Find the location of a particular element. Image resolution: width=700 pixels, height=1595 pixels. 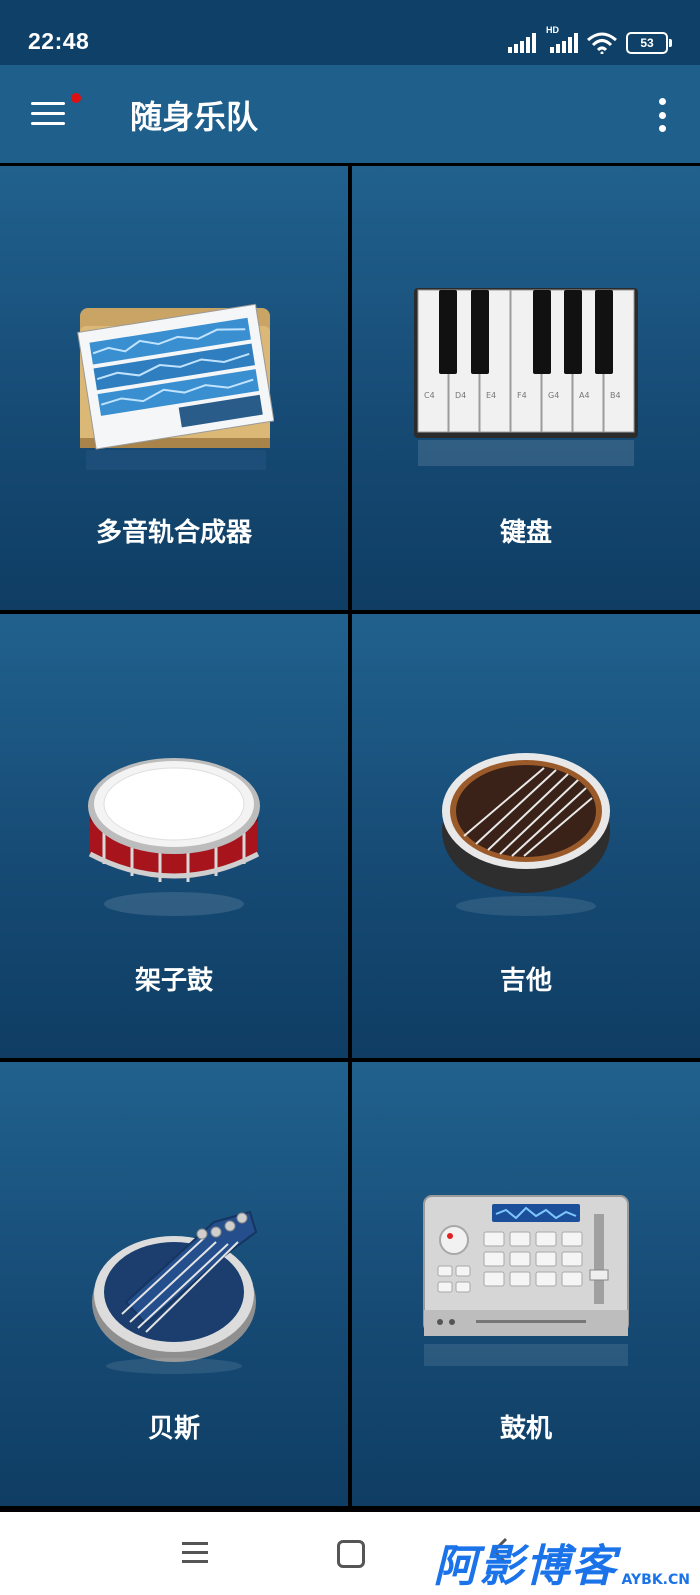

app-title: 随身乐队 is located at coordinates (194, 117).